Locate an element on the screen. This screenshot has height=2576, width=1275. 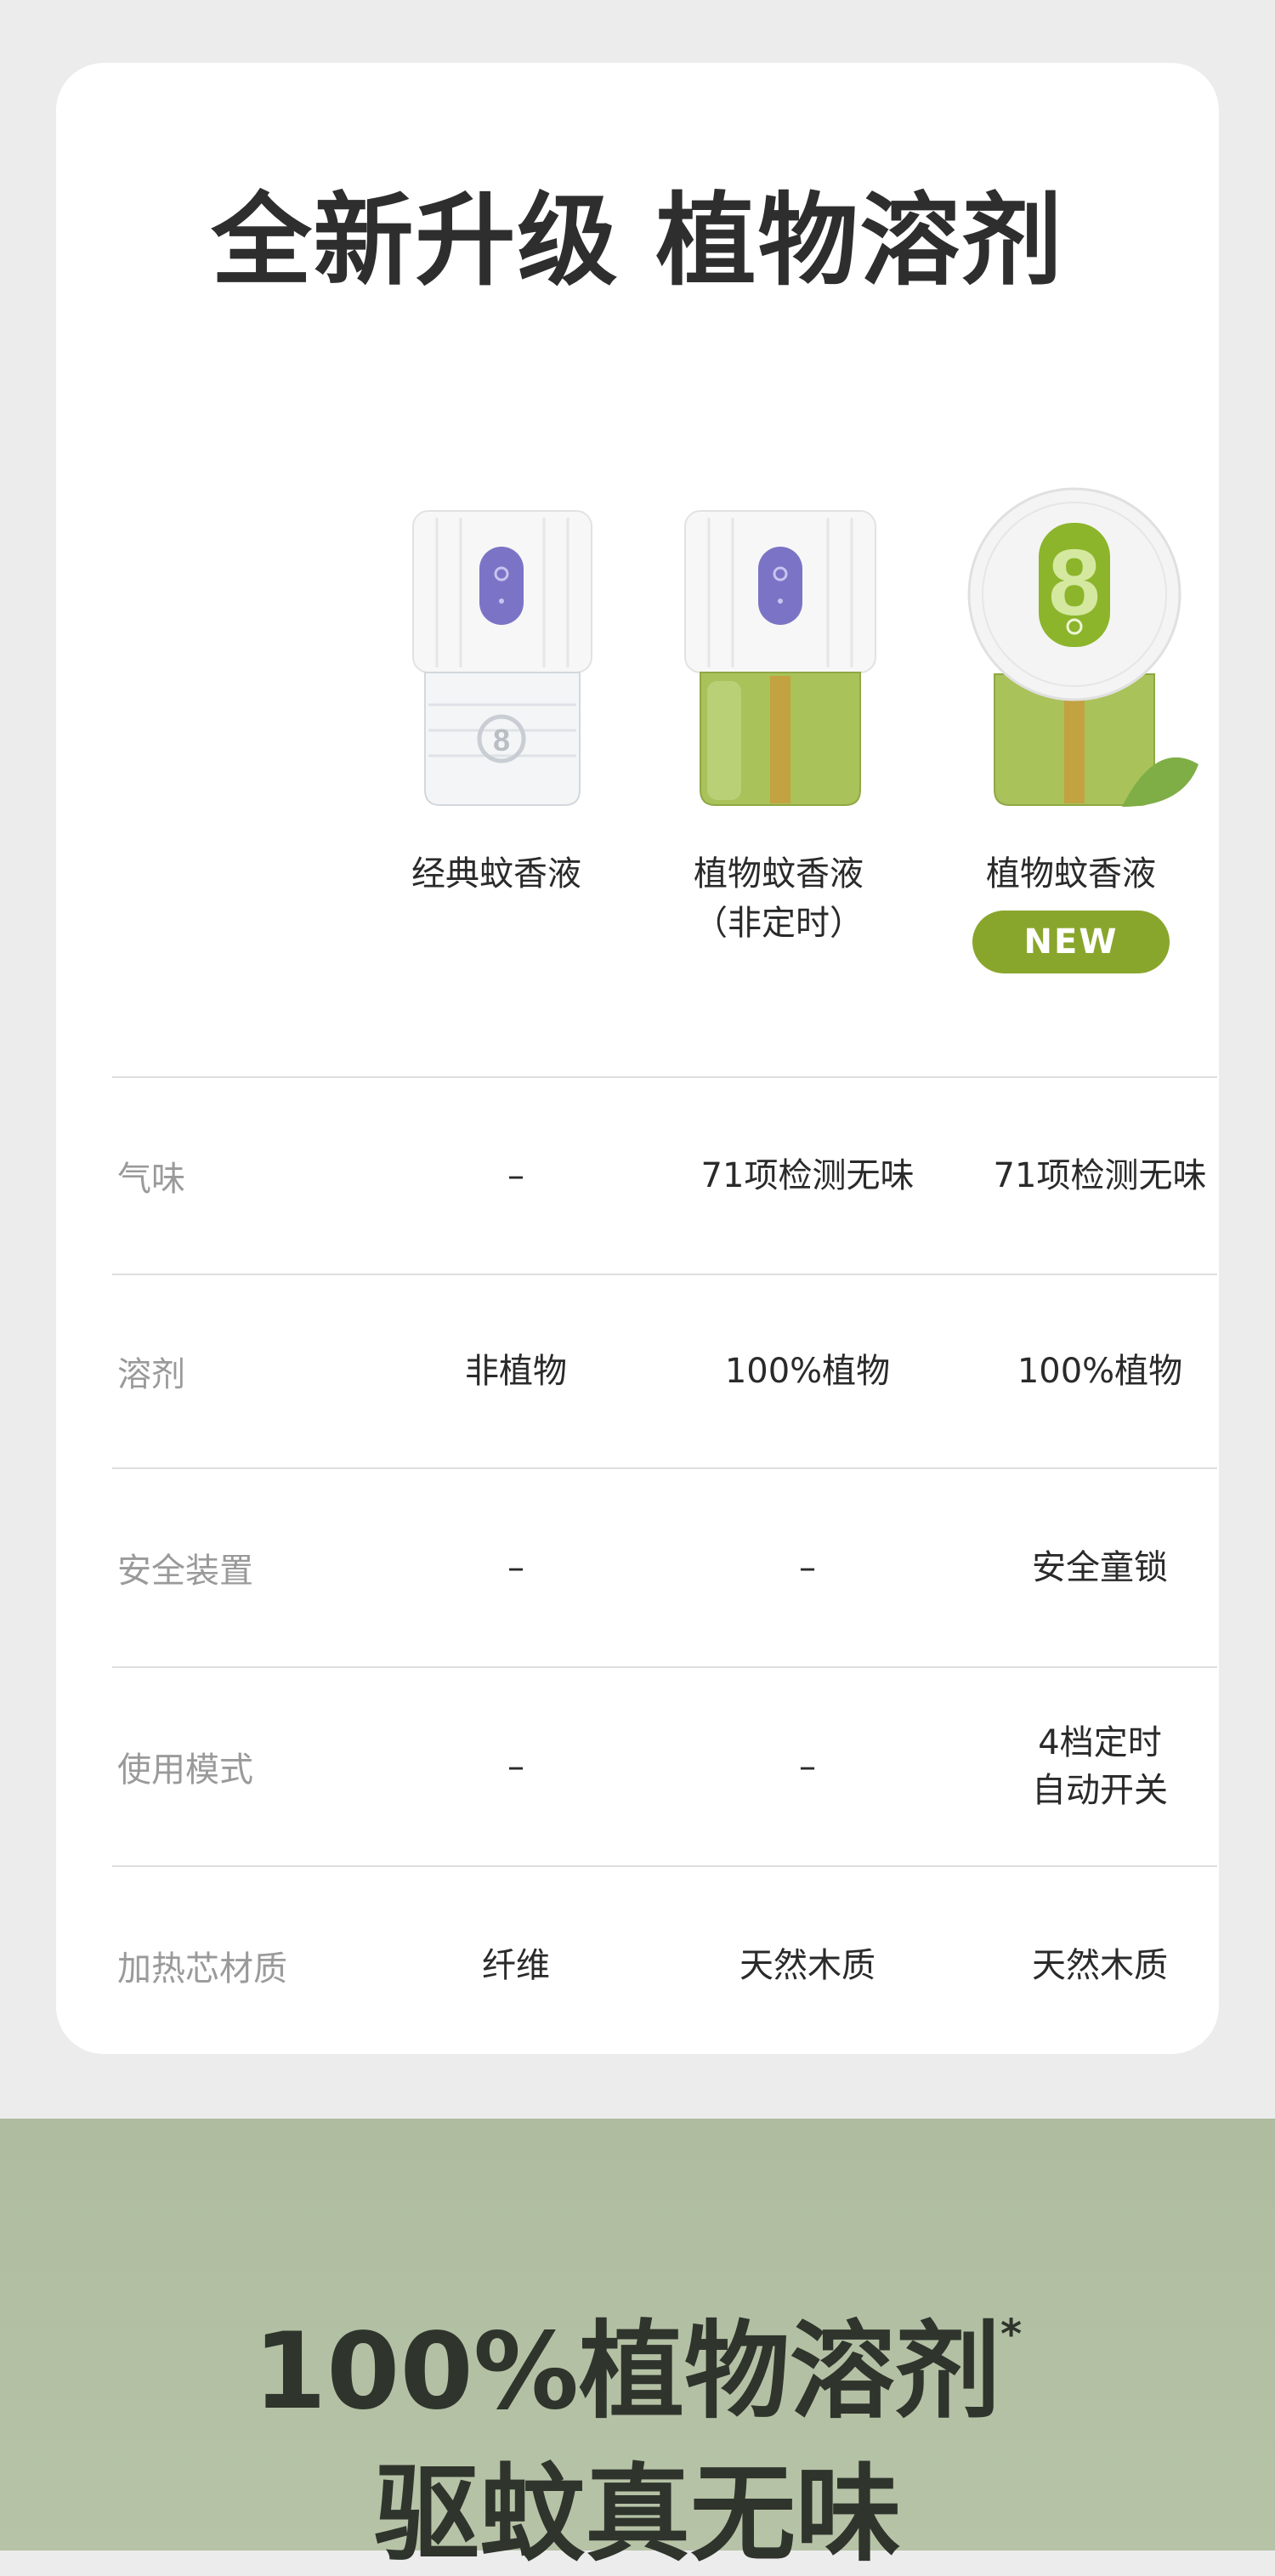
row-label: 使用模式 is located at coordinates (185, 1770).